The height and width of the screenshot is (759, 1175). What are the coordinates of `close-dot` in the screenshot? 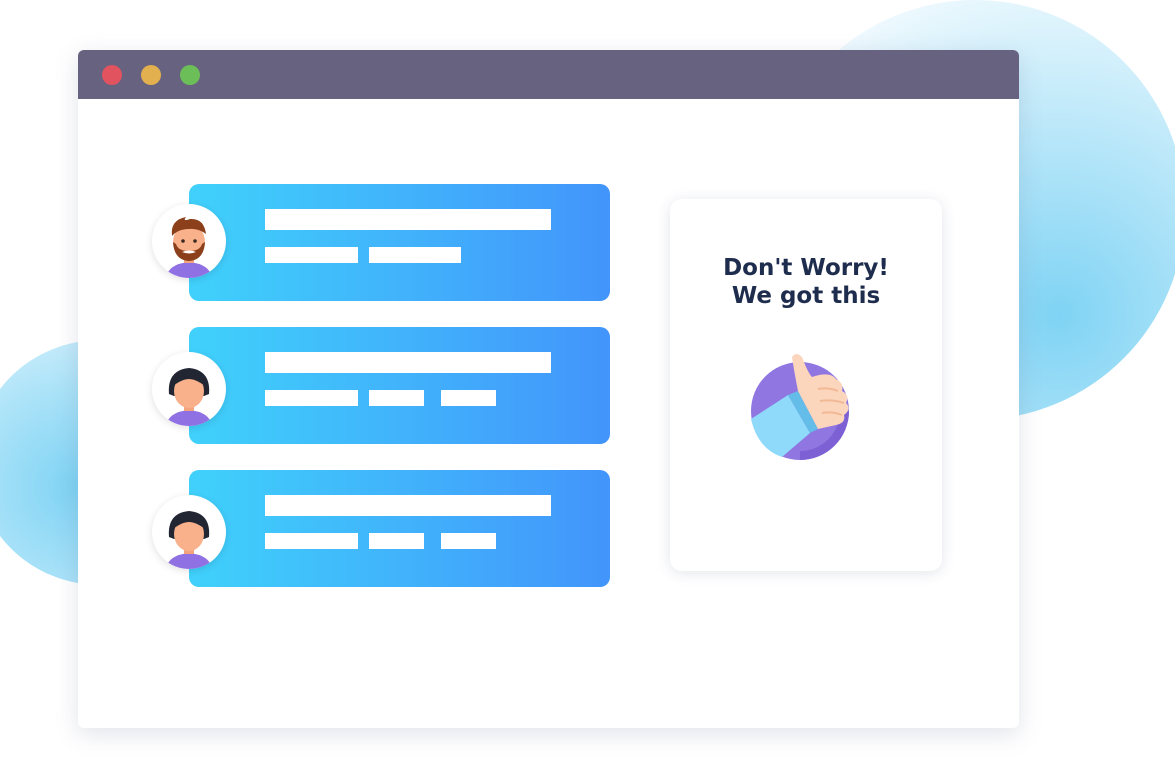 It's located at (112, 75).